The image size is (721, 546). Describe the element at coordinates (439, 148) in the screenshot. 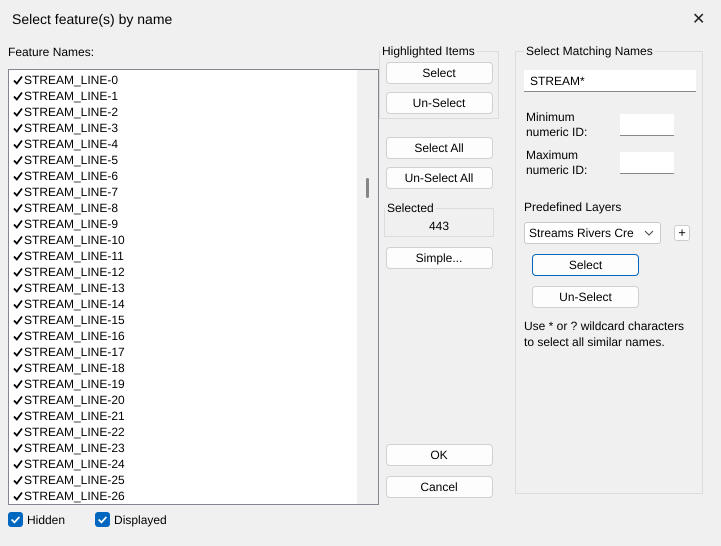

I see `select-all-button: Select All` at that location.